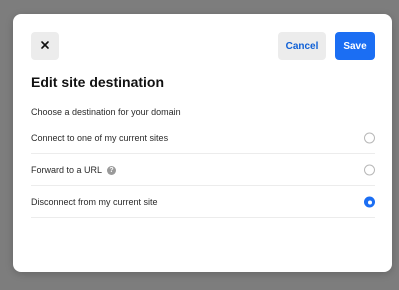 The width and height of the screenshot is (399, 290). What do you see at coordinates (302, 46) in the screenshot?
I see `cancel-button: Cancel` at bounding box center [302, 46].